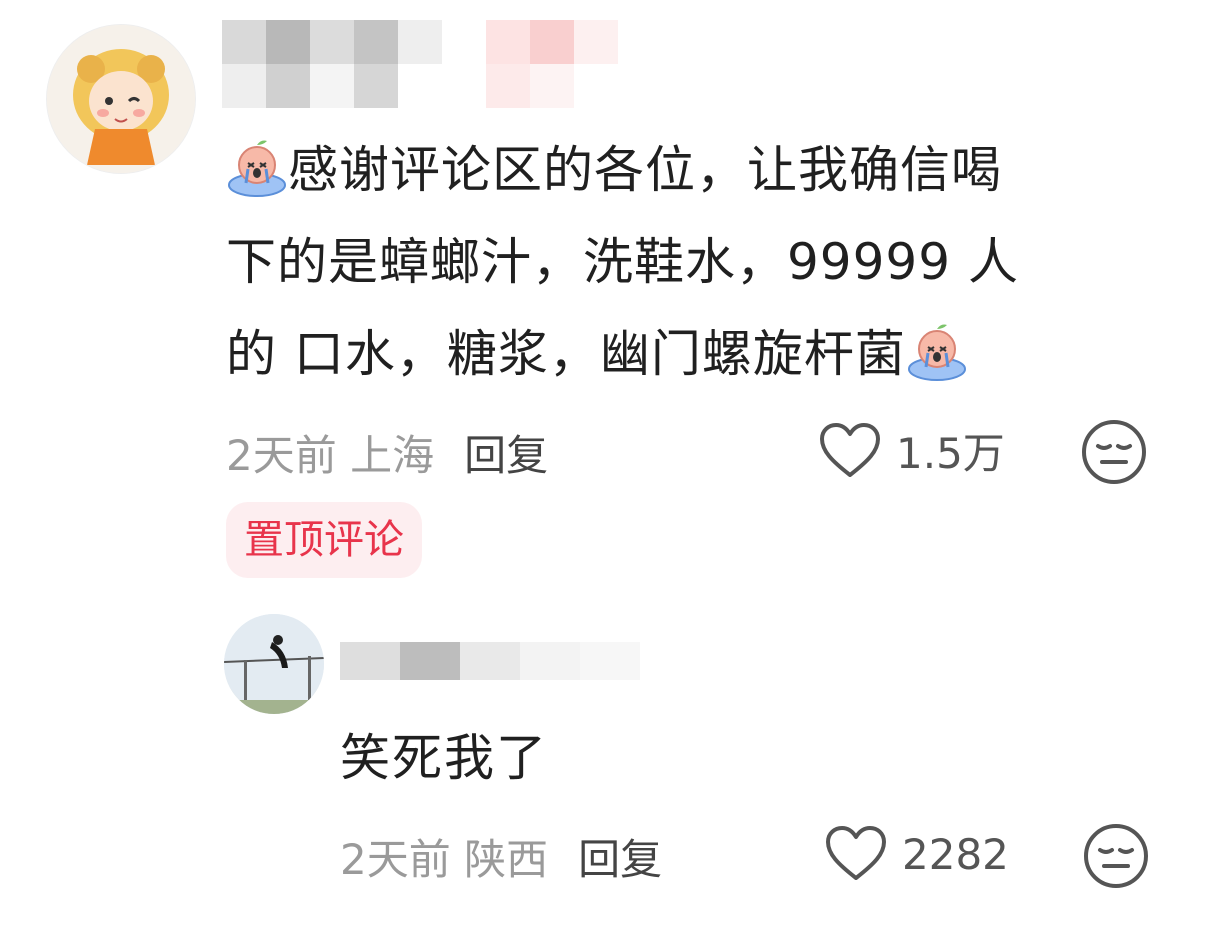  I want to click on reply-comment-text: 笑死我了, so click(444, 758).